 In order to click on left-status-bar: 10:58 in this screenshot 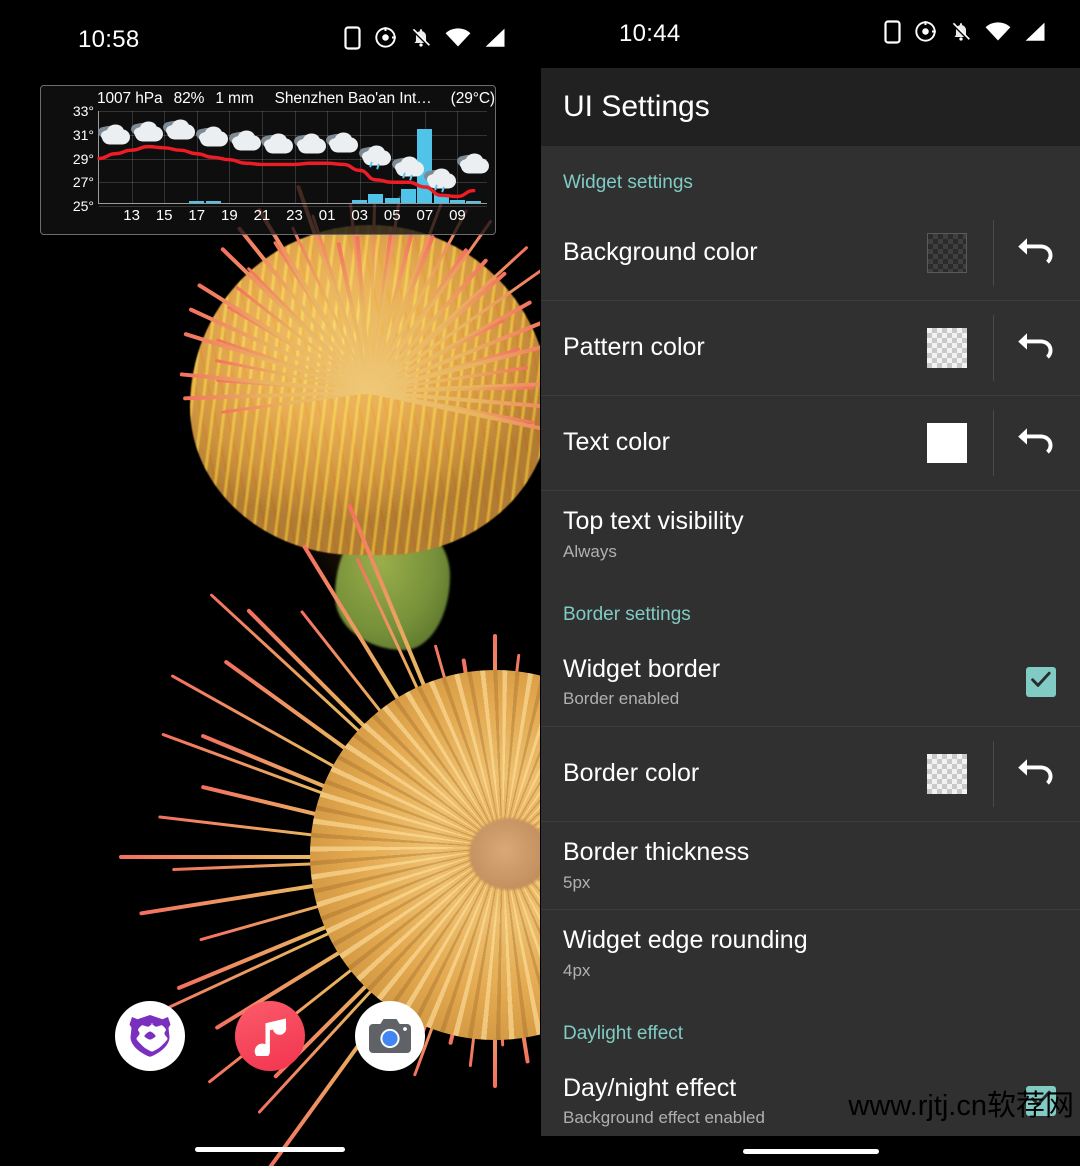, I will do `click(270, 40)`.